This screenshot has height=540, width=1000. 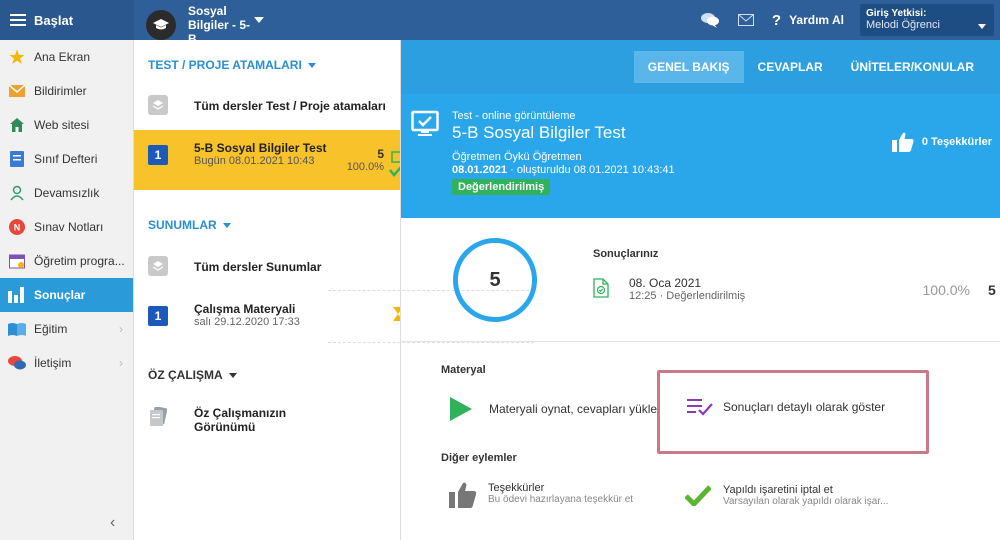 I want to click on sidebar-item-label: Bildirimler, so click(x=60, y=91).